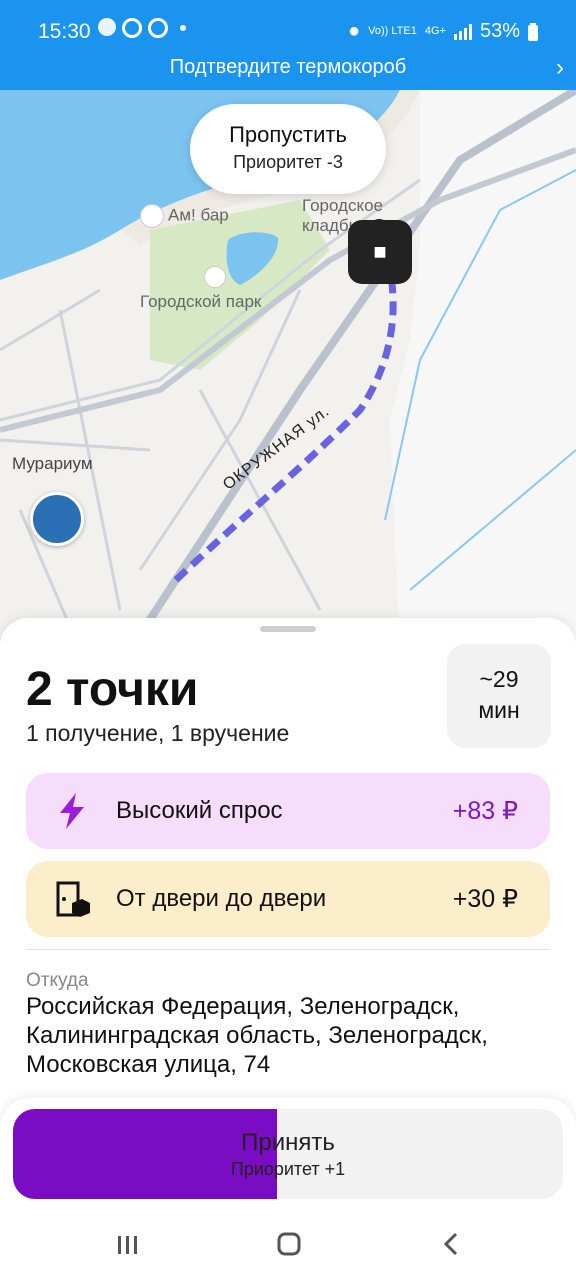 The width and height of the screenshot is (576, 1280). What do you see at coordinates (199, 810) in the screenshot?
I see `high-demand-label: Высокий спрос` at bounding box center [199, 810].